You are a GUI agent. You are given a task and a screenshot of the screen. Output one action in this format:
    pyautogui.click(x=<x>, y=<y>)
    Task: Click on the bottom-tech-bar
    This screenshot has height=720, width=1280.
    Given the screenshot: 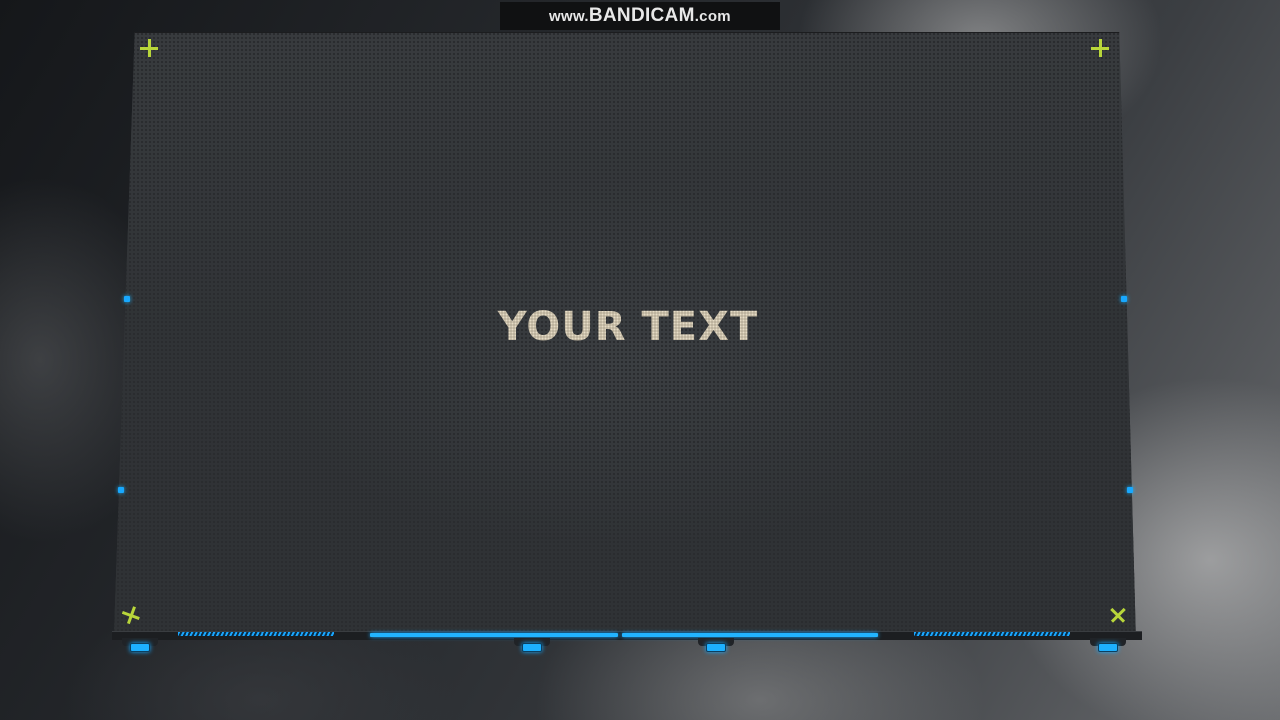 What is the action you would take?
    pyautogui.click(x=628, y=643)
    